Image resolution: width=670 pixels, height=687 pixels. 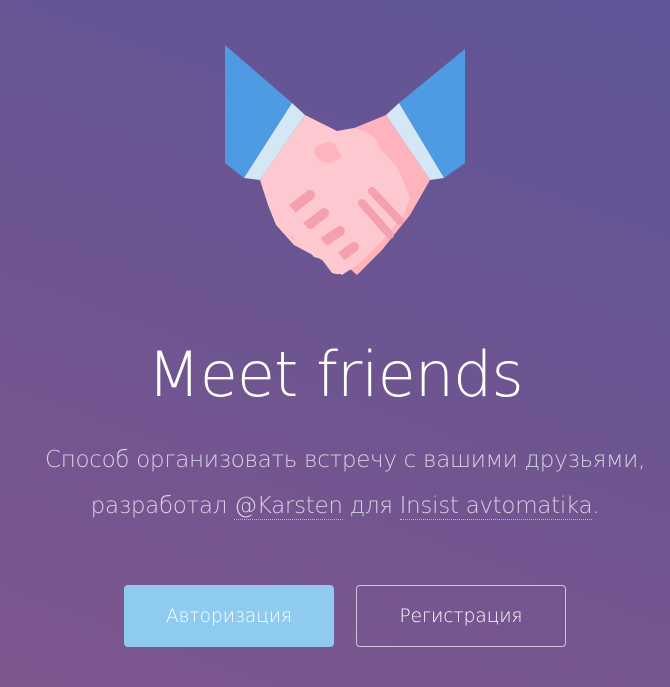 What do you see at coordinates (371, 506) in the screenshot?
I see `description-middle: для` at bounding box center [371, 506].